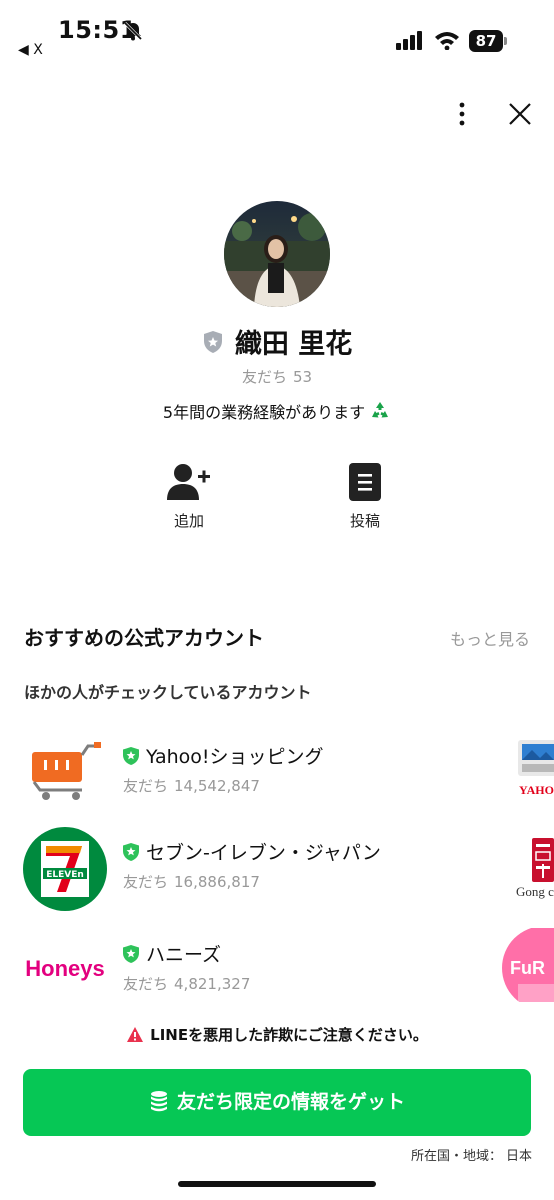 Image resolution: width=554 pixels, height=1200 pixels. What do you see at coordinates (518, 1156) in the screenshot?
I see `region-value: 日本` at bounding box center [518, 1156].